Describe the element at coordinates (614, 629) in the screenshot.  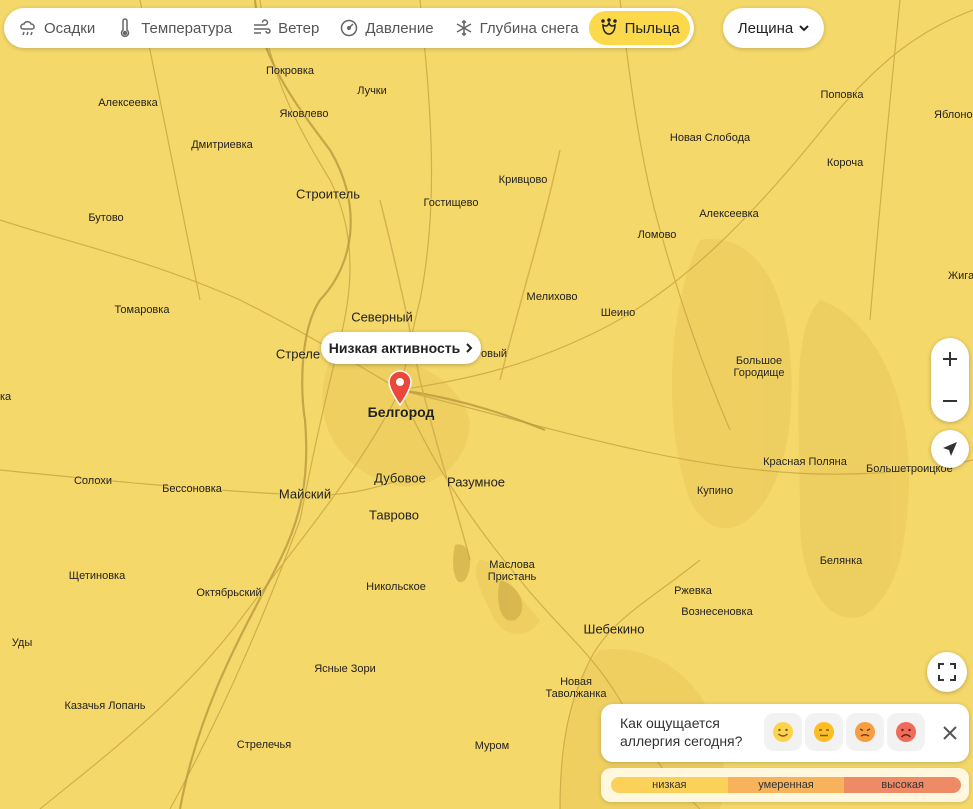
I see `place-label: Шебекино` at that location.